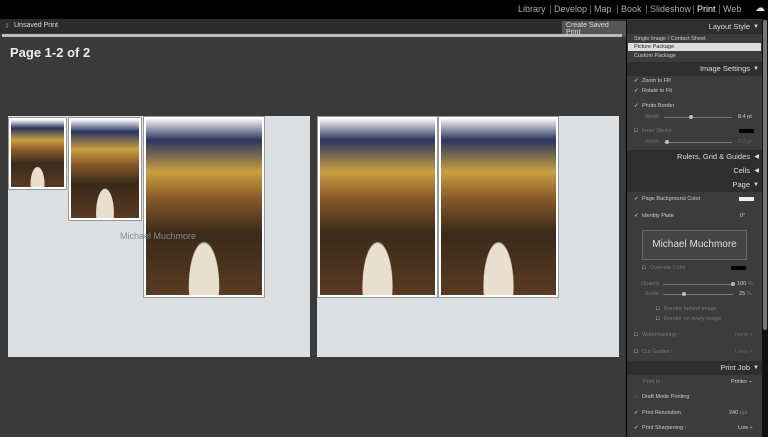 The width and height of the screenshot is (768, 437). Describe the element at coordinates (652, 81) in the screenshot. I see `zoom-to-fill-checkbox: ✓ Zoom to Fill` at that location.